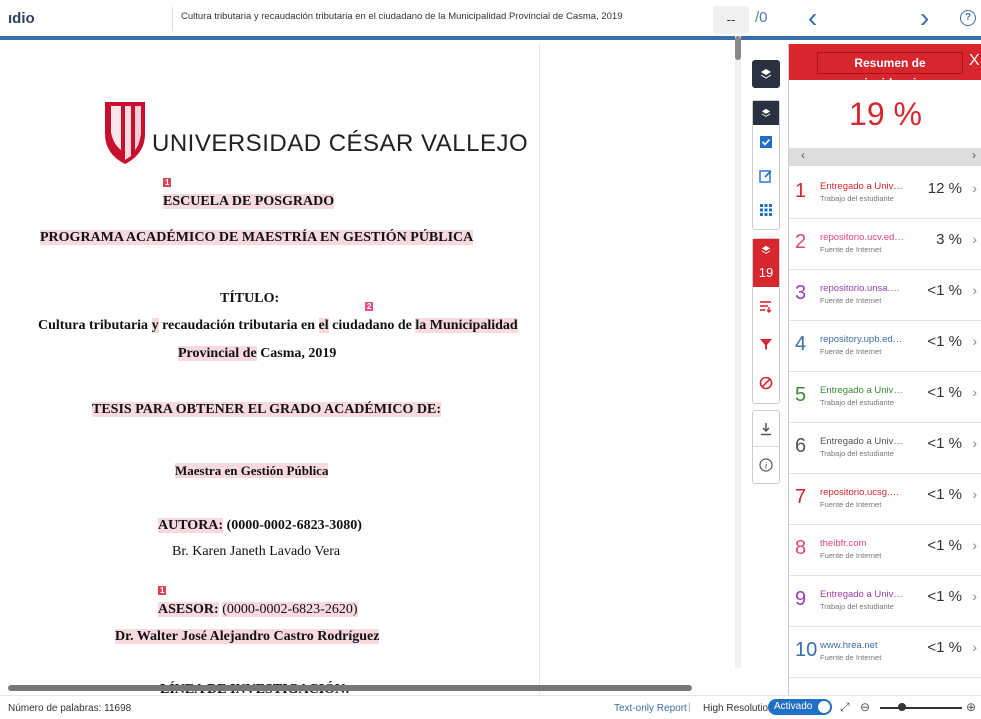 Image resolution: width=981 pixels, height=719 pixels. Describe the element at coordinates (801, 242) in the screenshot. I see `match-number: 2` at that location.